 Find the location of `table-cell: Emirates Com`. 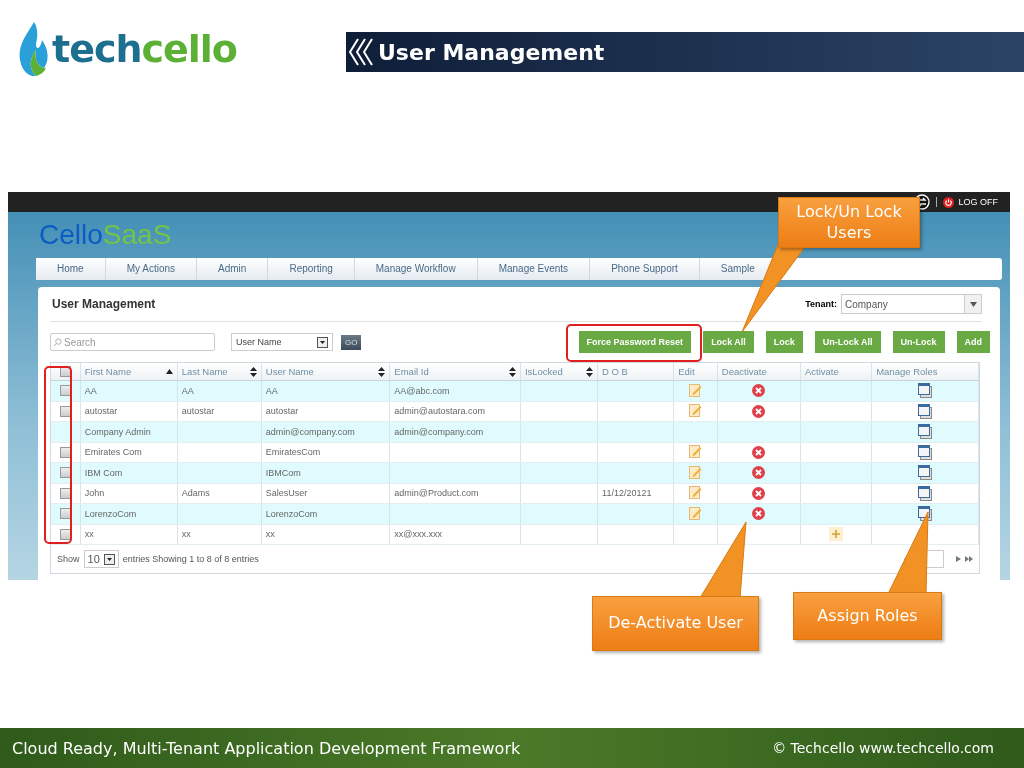

table-cell: Emirates Com is located at coordinates (113, 452).